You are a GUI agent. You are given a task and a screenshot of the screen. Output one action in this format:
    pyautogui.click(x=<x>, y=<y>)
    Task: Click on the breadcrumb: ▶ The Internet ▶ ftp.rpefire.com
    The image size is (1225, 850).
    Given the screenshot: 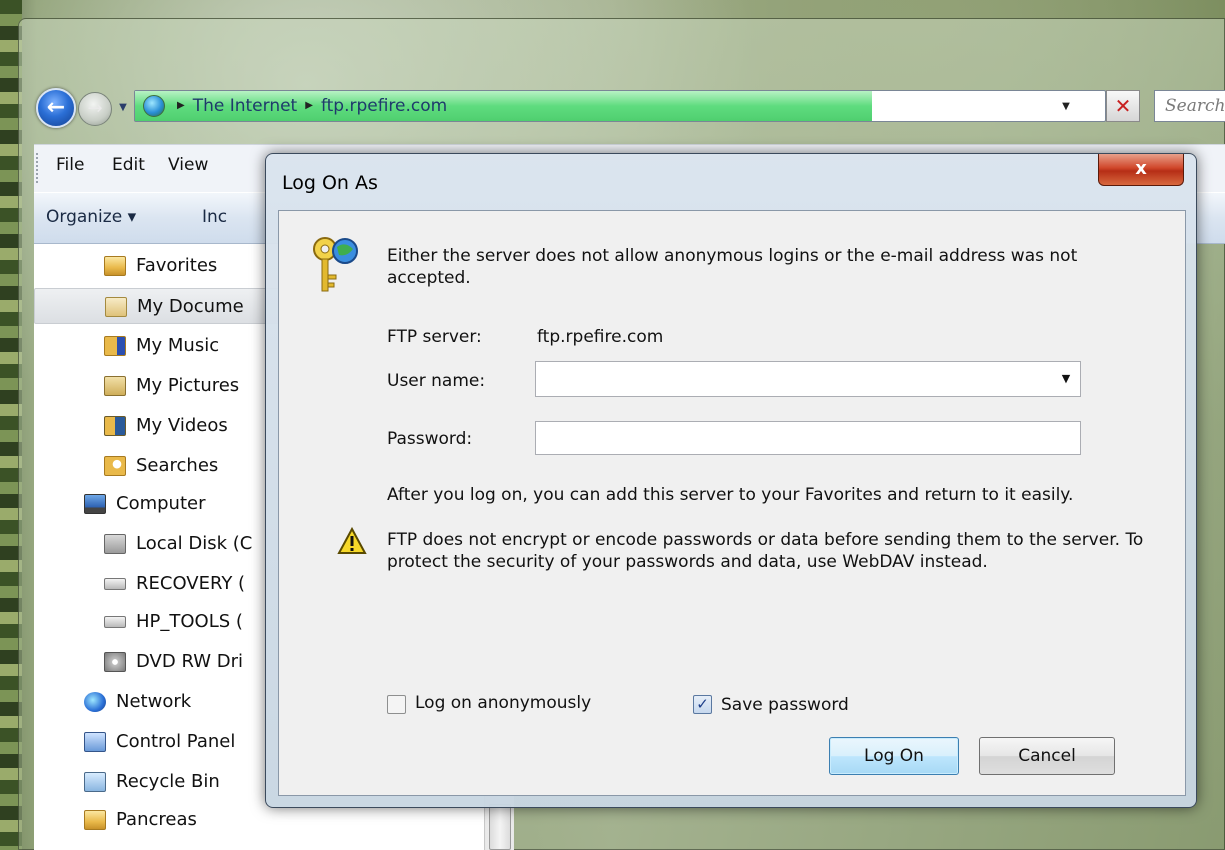 What is the action you would take?
    pyautogui.click(x=295, y=106)
    